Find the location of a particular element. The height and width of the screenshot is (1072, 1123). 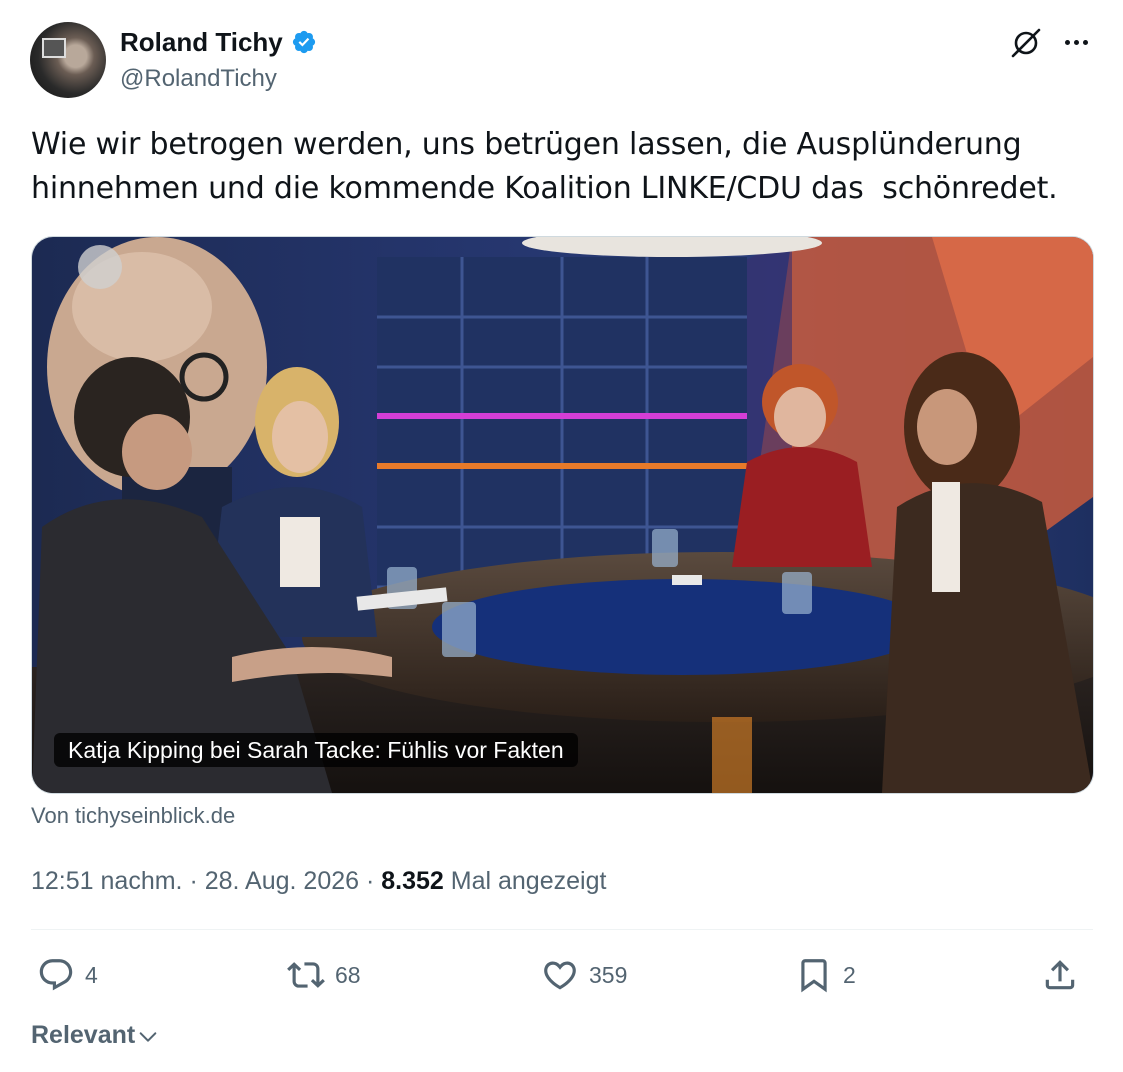

share-button is located at coordinates (1060, 975).